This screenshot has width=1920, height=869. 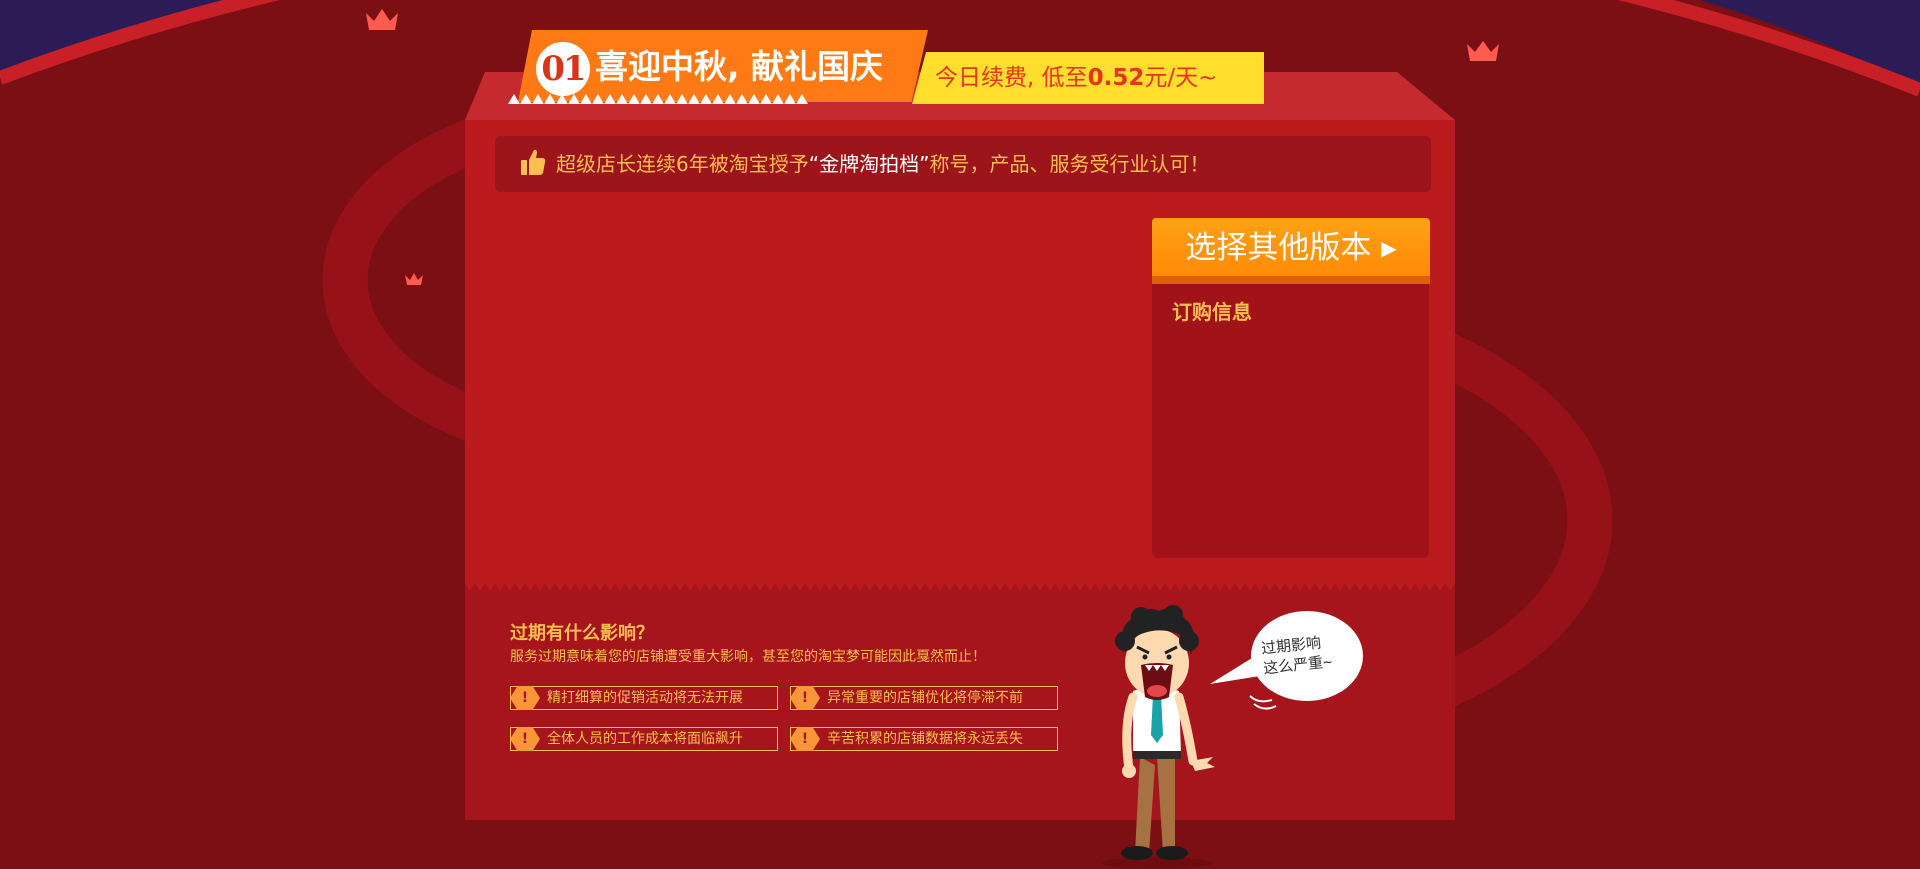 I want to click on select-version-label: 选择其他版本, so click(x=1278, y=248).